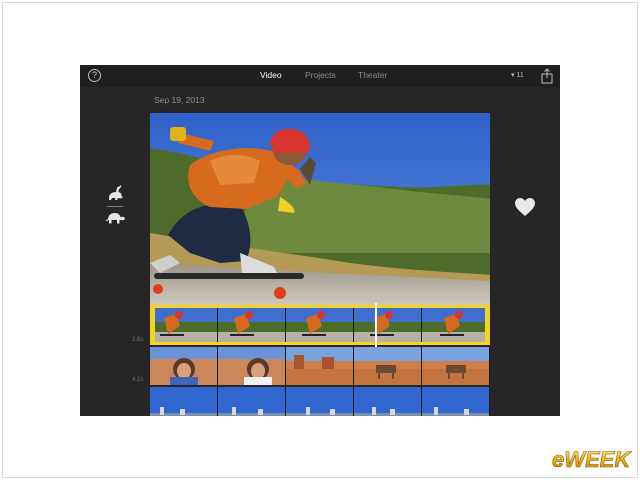 This screenshot has width=640, height=480. I want to click on turtle-icon, so click(115, 218).